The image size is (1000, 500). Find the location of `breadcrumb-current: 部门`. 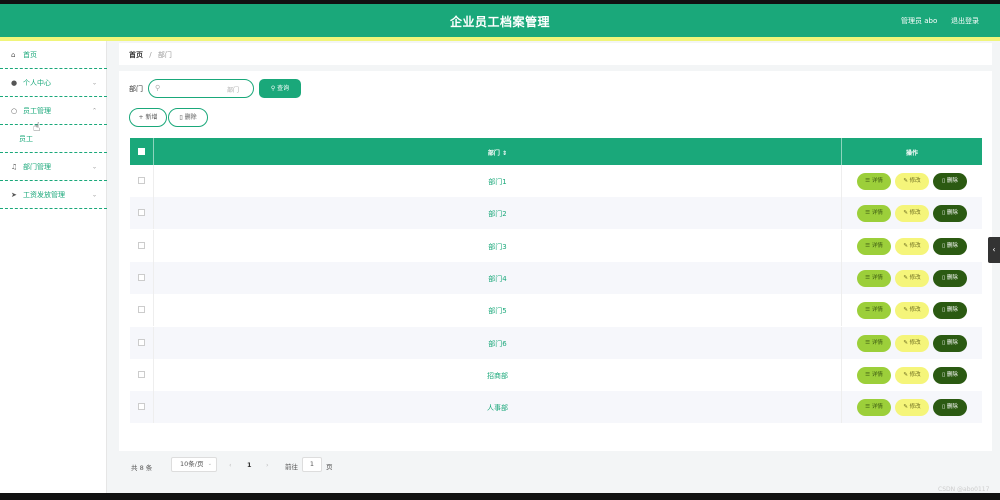

breadcrumb-current: 部门 is located at coordinates (164, 55).